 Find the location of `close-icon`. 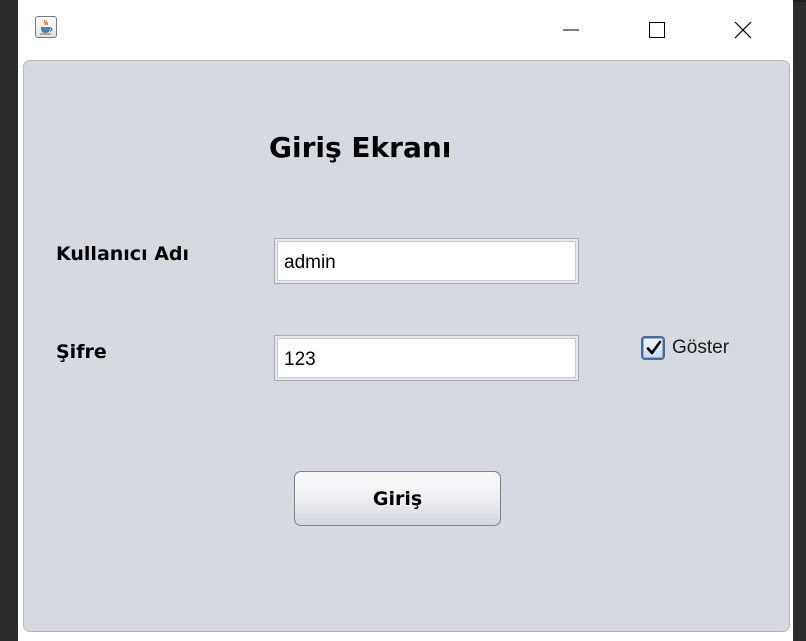

close-icon is located at coordinates (743, 30).